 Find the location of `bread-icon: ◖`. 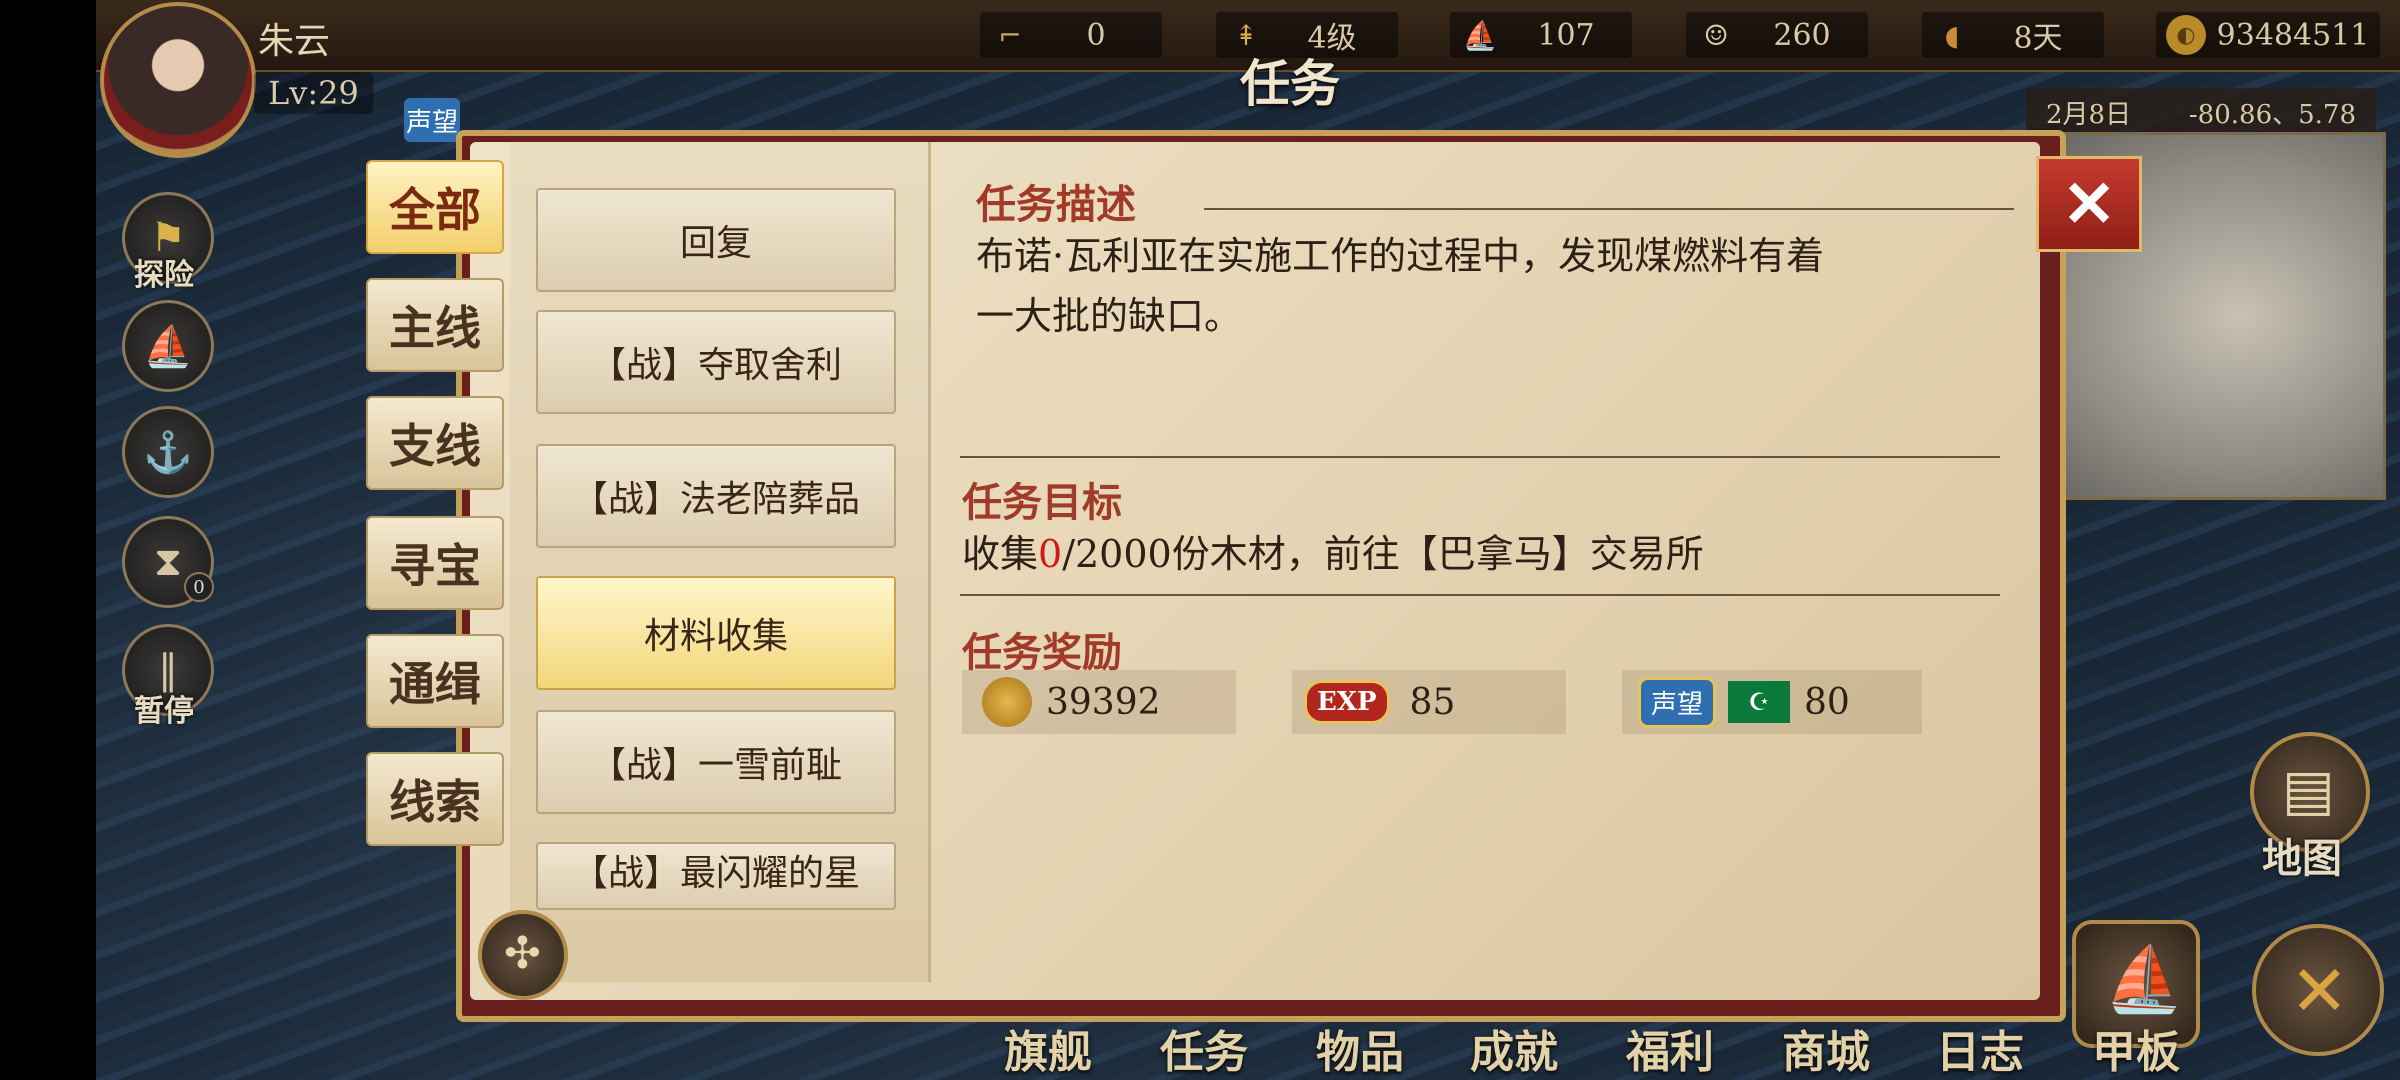

bread-icon: ◖ is located at coordinates (1952, 35).